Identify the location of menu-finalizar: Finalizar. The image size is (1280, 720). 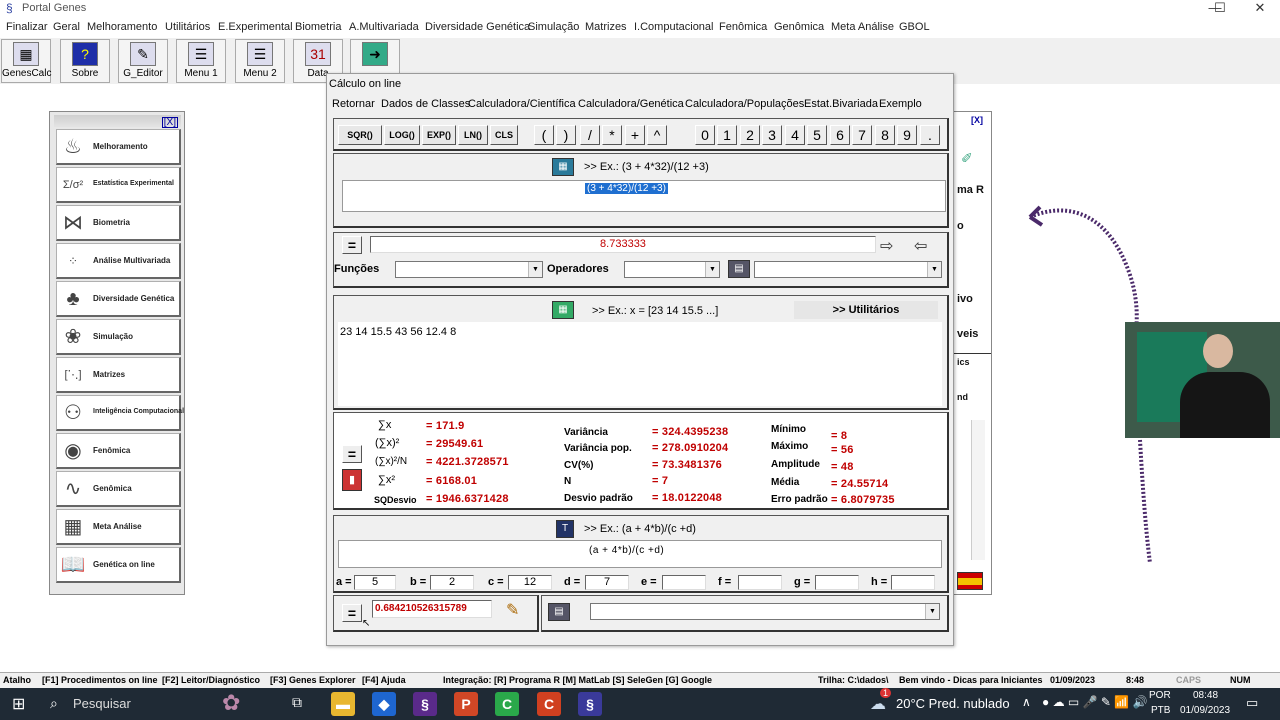
(27, 27).